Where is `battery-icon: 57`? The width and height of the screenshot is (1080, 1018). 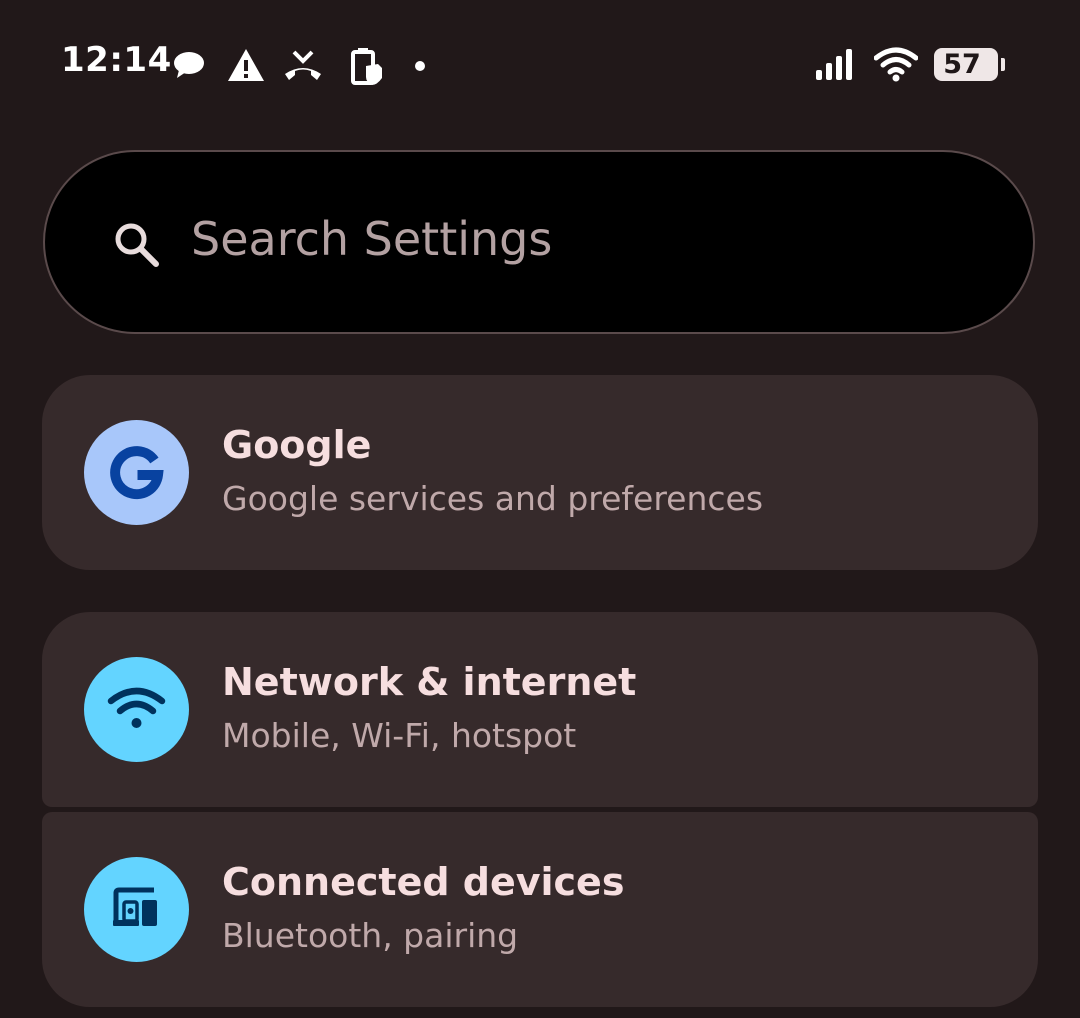 battery-icon: 57 is located at coordinates (969, 64).